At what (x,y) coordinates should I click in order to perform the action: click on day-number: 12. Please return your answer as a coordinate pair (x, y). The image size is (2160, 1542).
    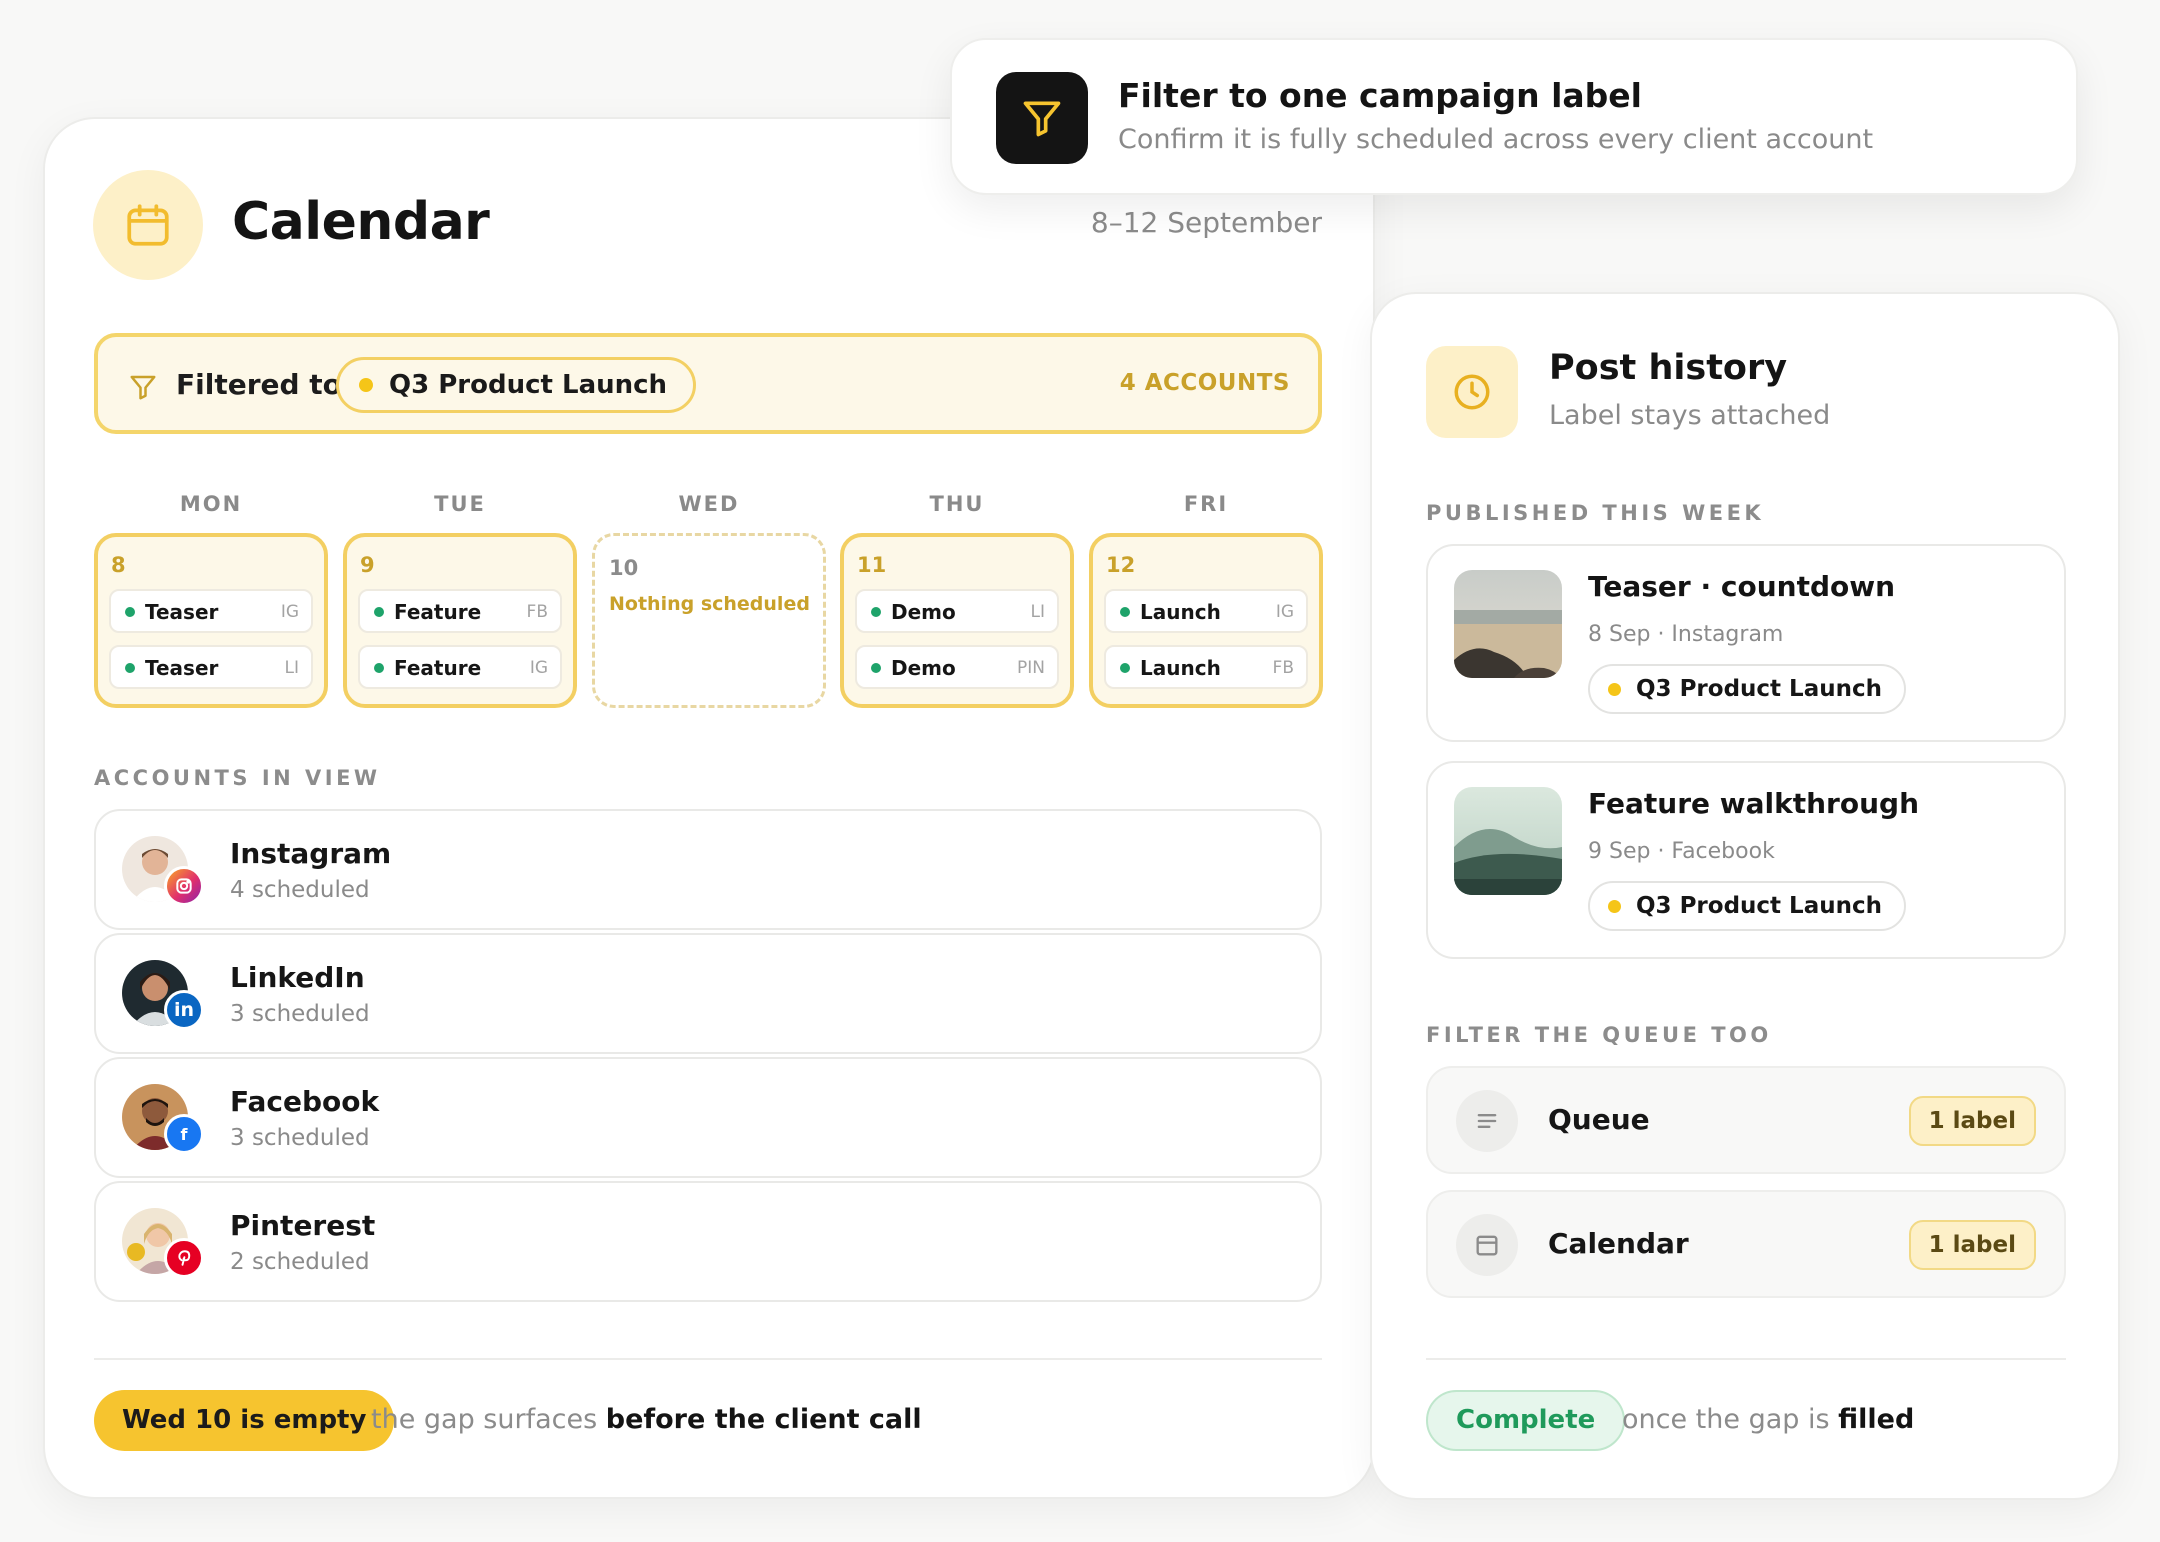
    Looking at the image, I should click on (1121, 565).